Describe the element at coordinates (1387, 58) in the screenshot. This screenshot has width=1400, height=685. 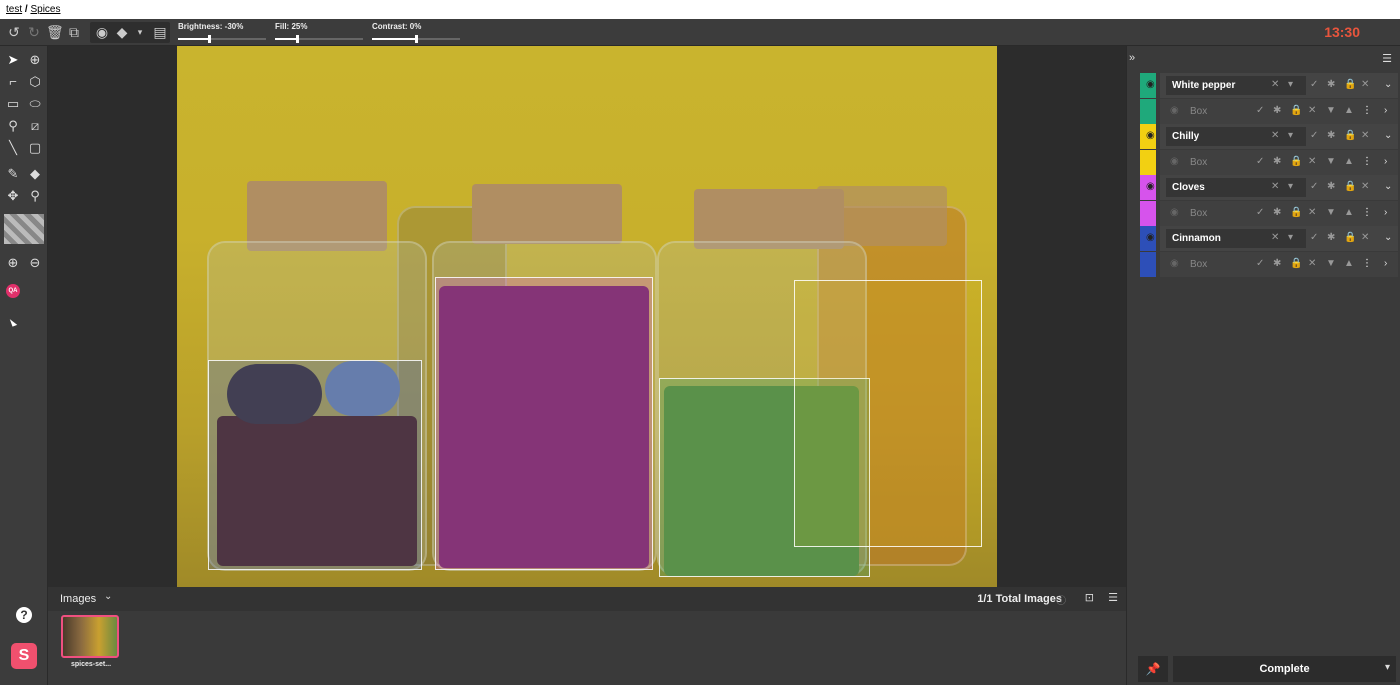
I see `sort-icon: ☰` at that location.